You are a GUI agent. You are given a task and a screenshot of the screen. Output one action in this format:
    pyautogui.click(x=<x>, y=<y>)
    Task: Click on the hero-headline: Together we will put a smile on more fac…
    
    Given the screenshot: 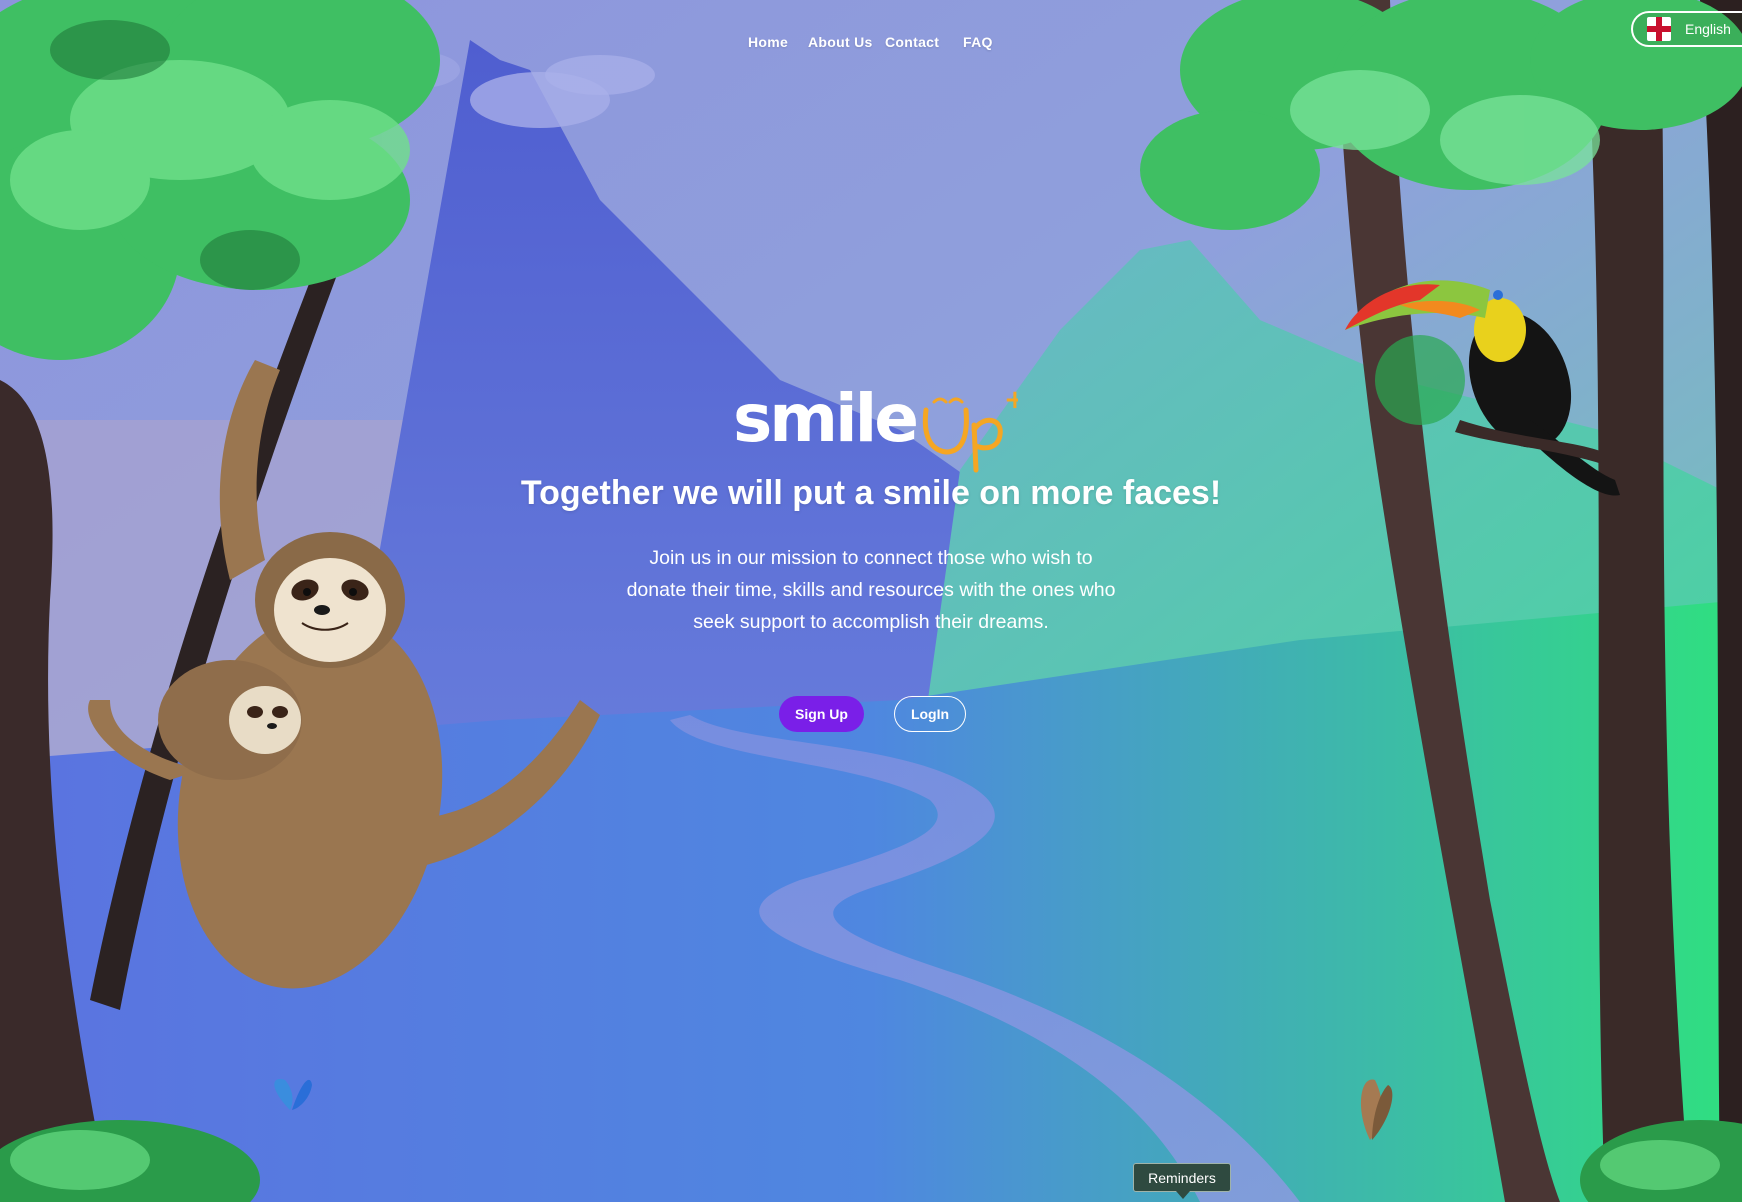 What is the action you would take?
    pyautogui.click(x=871, y=493)
    